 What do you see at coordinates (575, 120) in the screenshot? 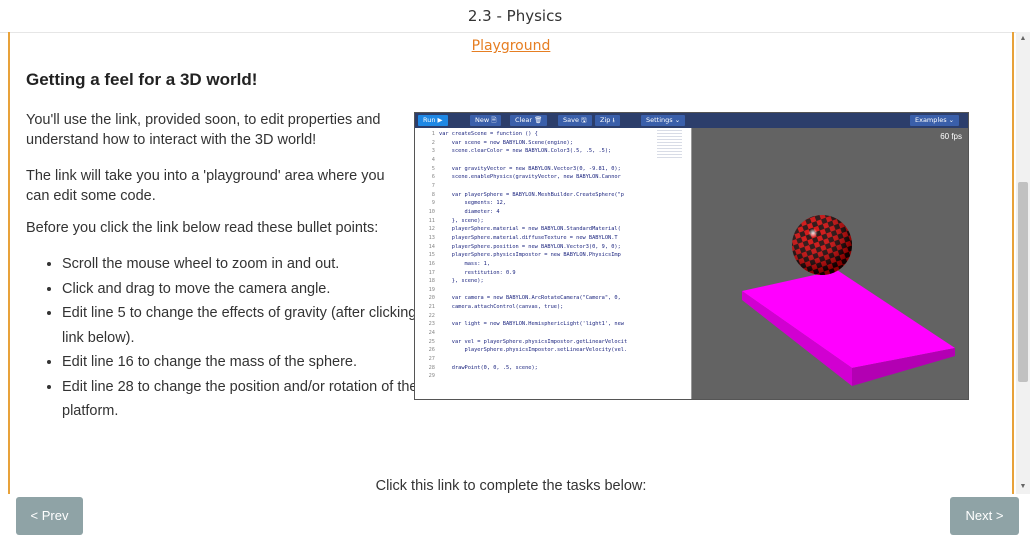
I see `save-button: Save 🖫` at bounding box center [575, 120].